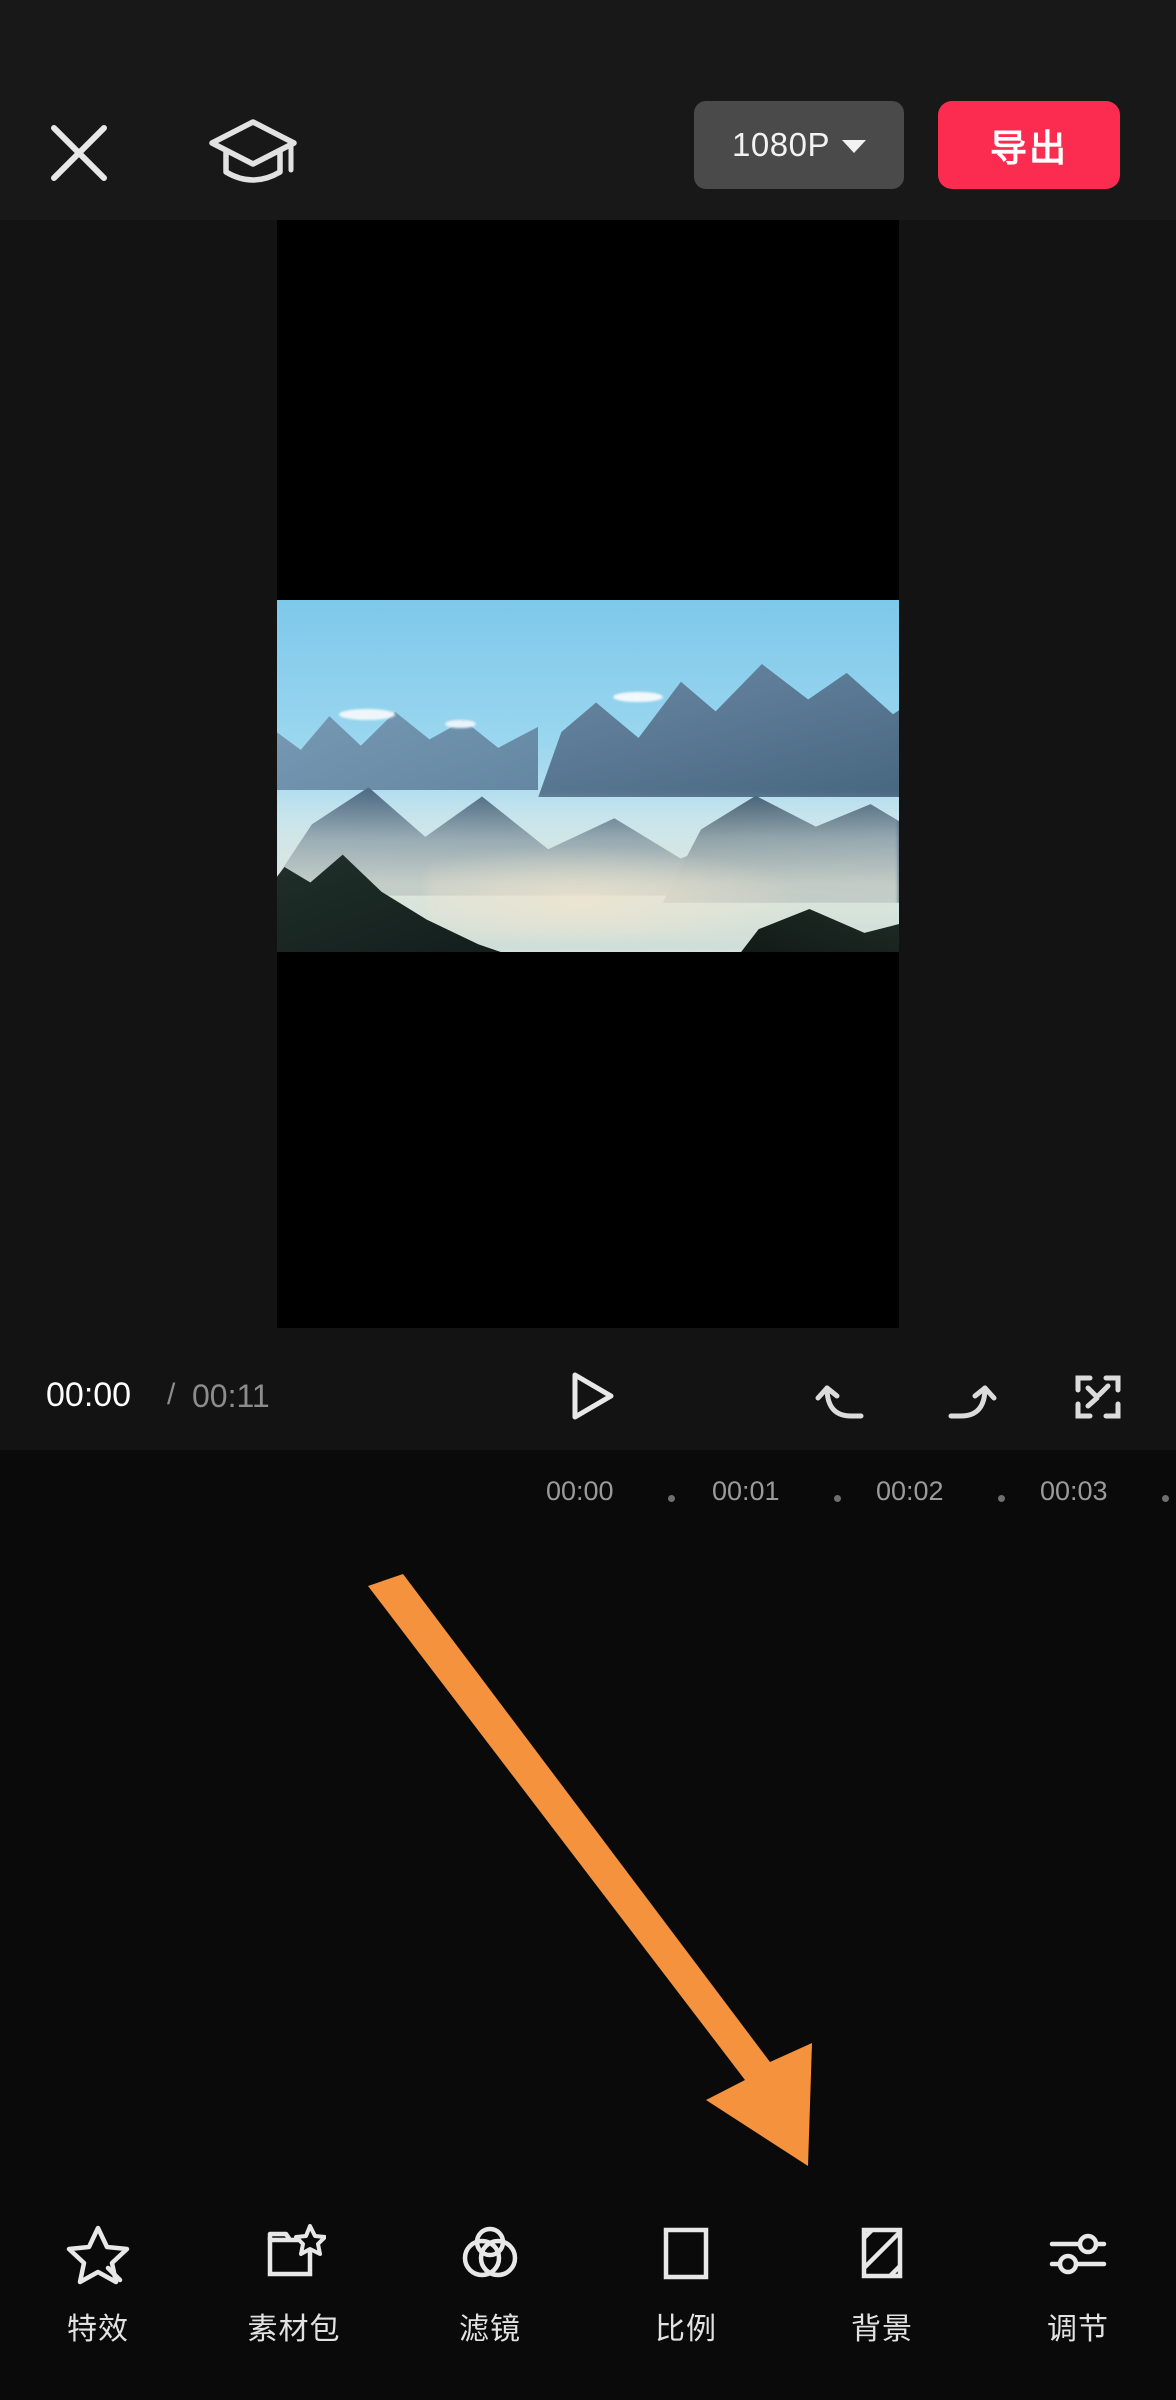  I want to click on resolution-button: 1080P, so click(799, 145).